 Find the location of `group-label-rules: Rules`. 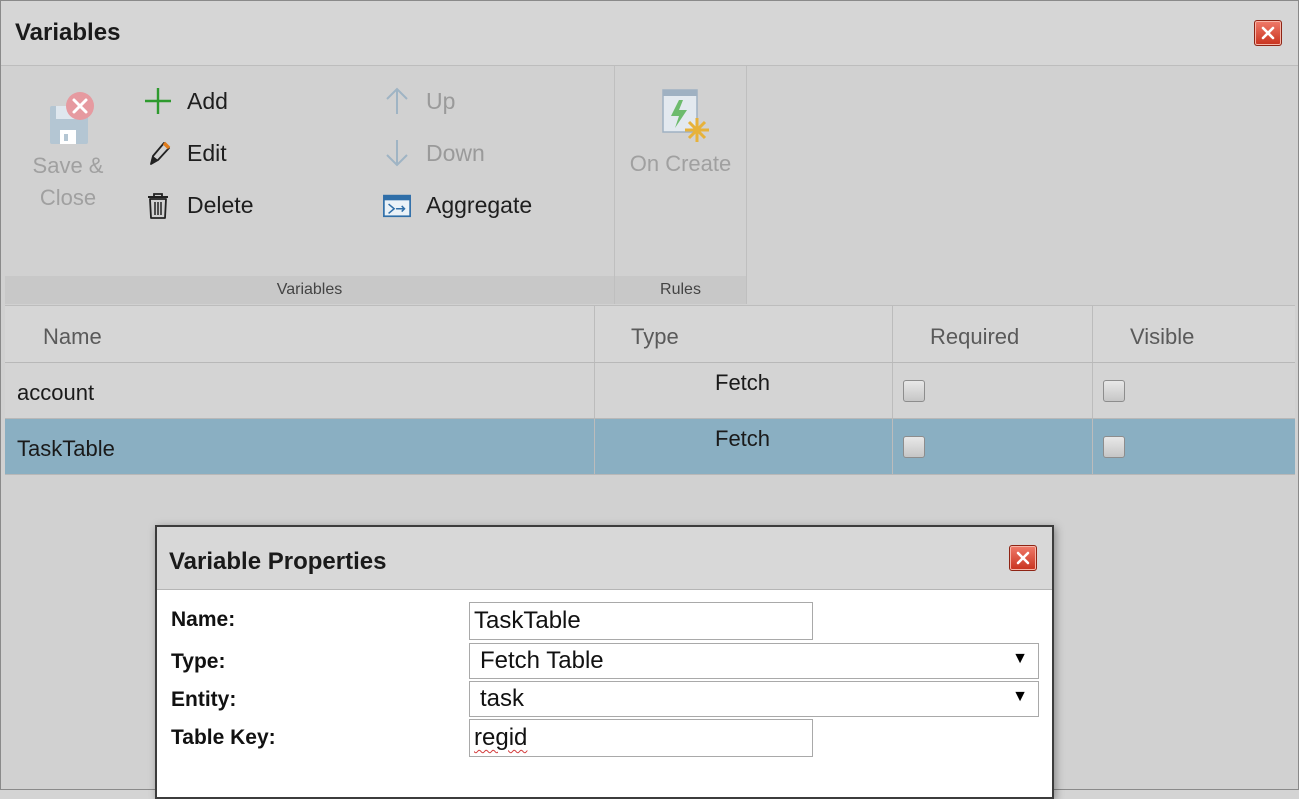

group-label-rules: Rules is located at coordinates (680, 290).